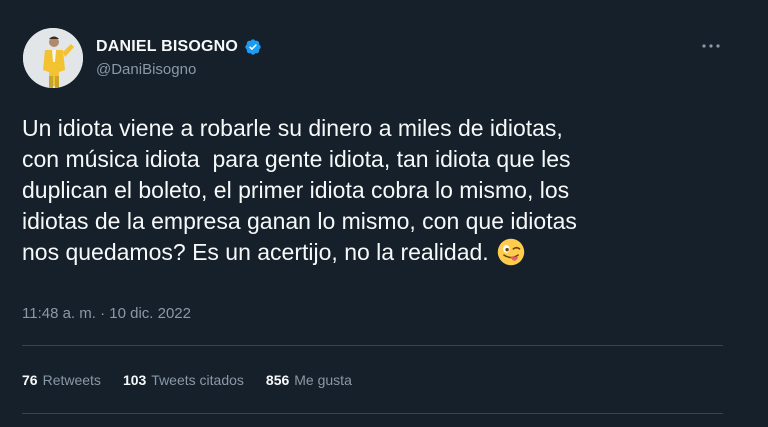 This screenshot has height=427, width=768. Describe the element at coordinates (323, 380) in the screenshot. I see `likes-label: Me gusta` at that location.